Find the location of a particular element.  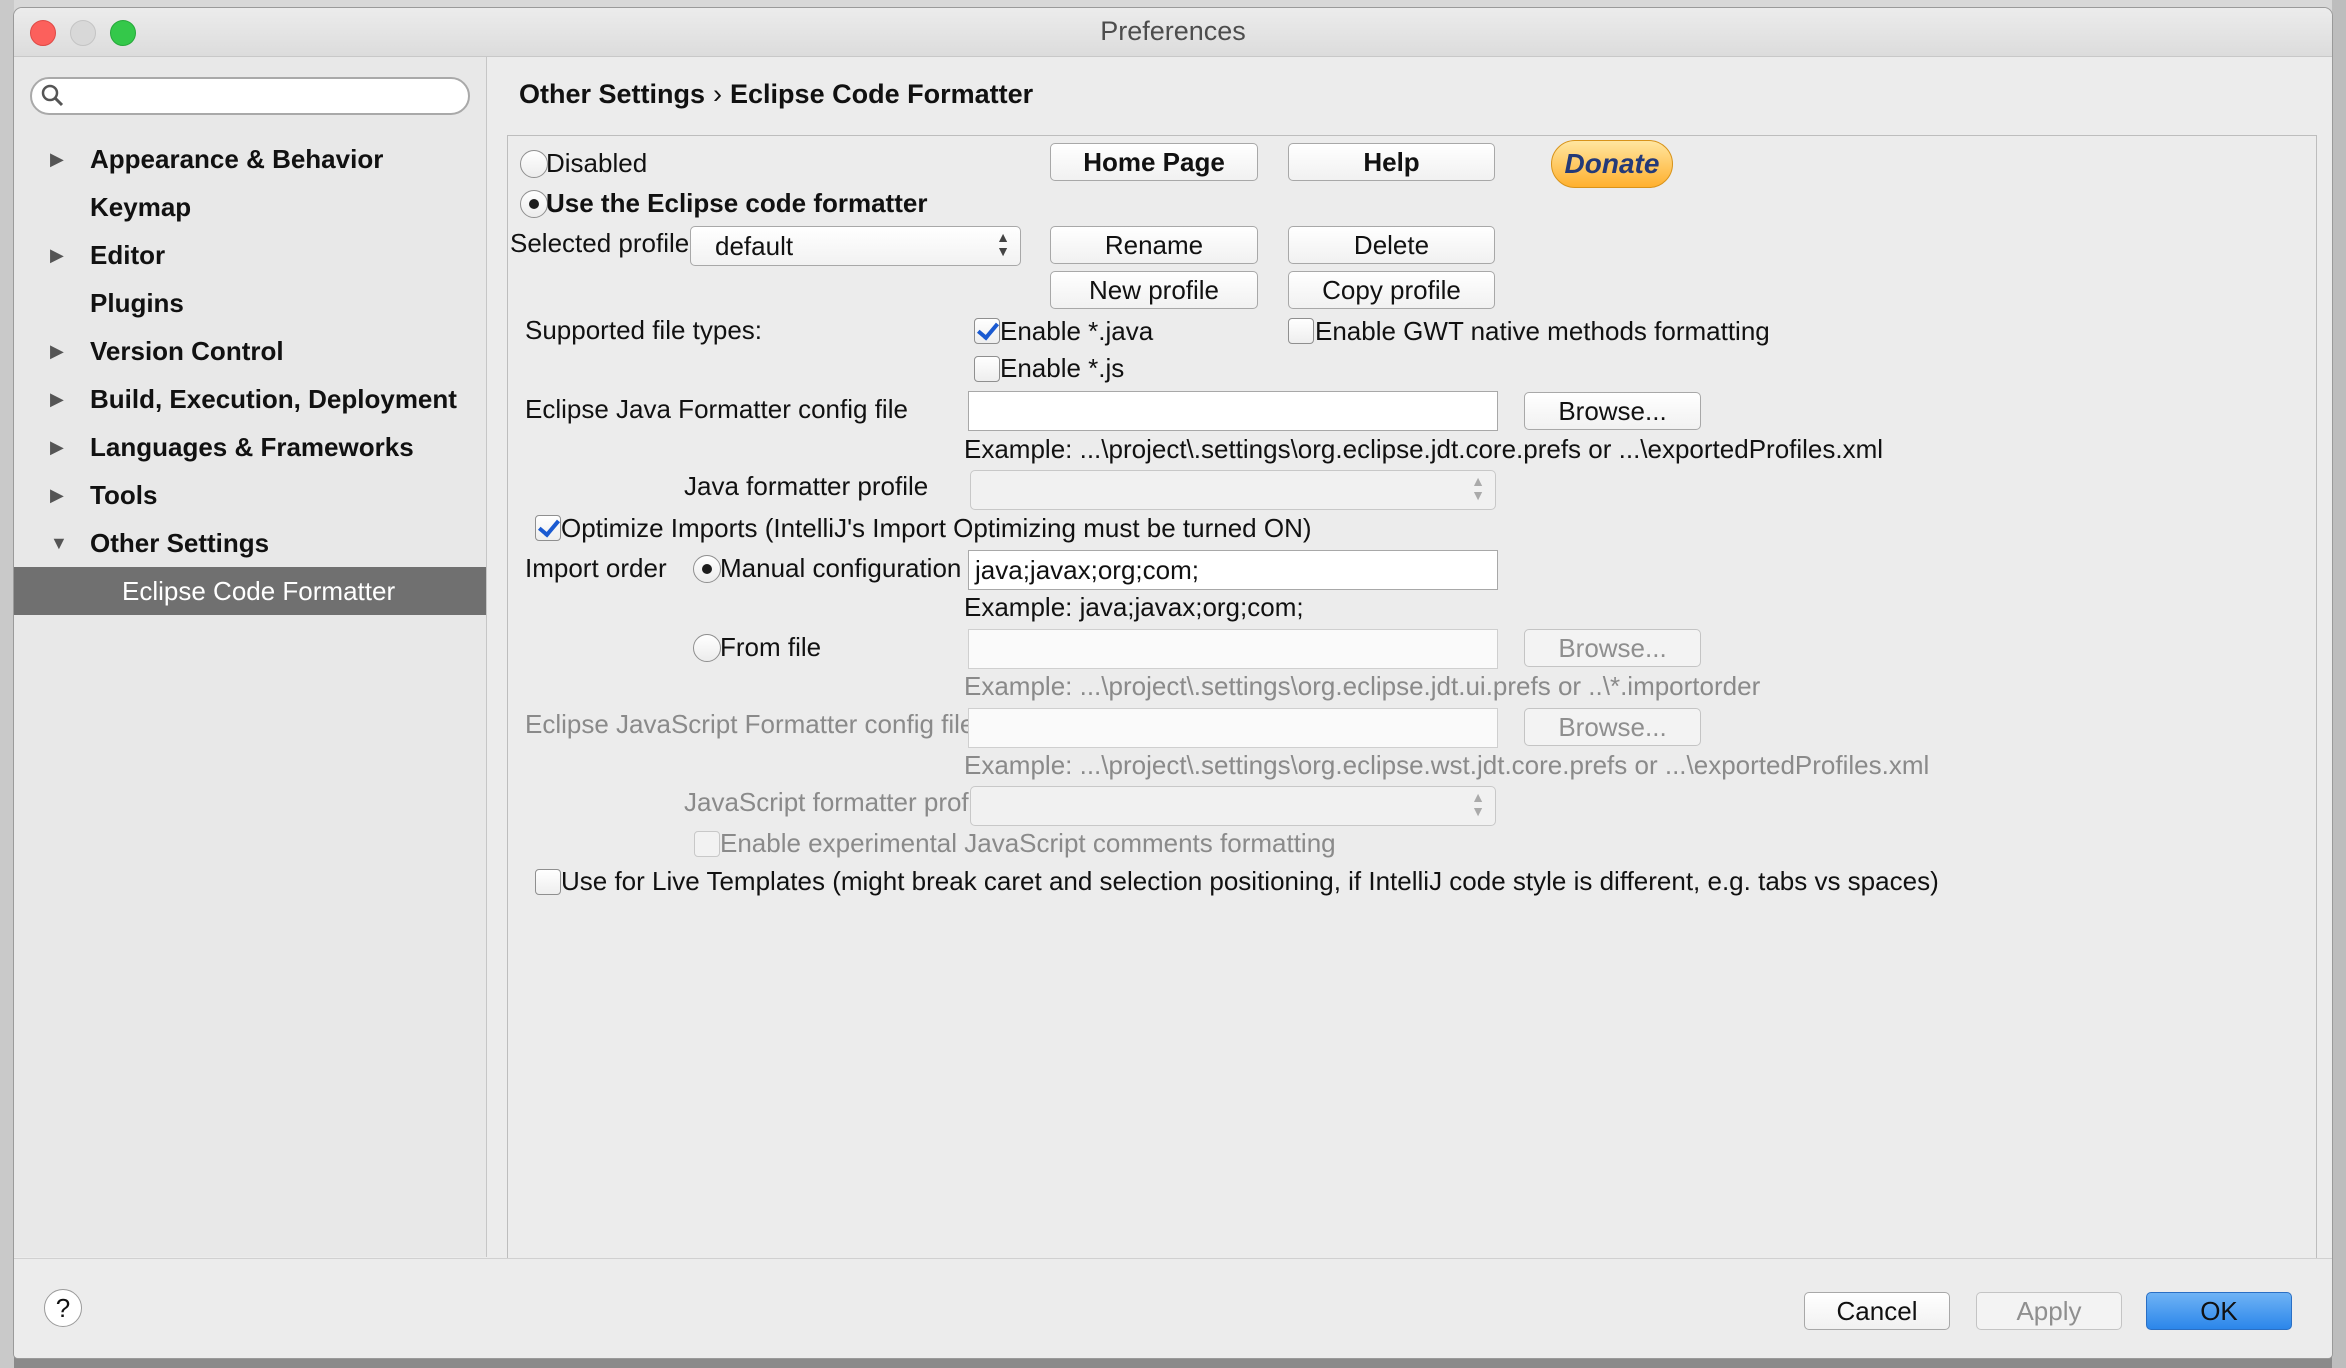

sidebar-item-label: Editor is located at coordinates (128, 255).